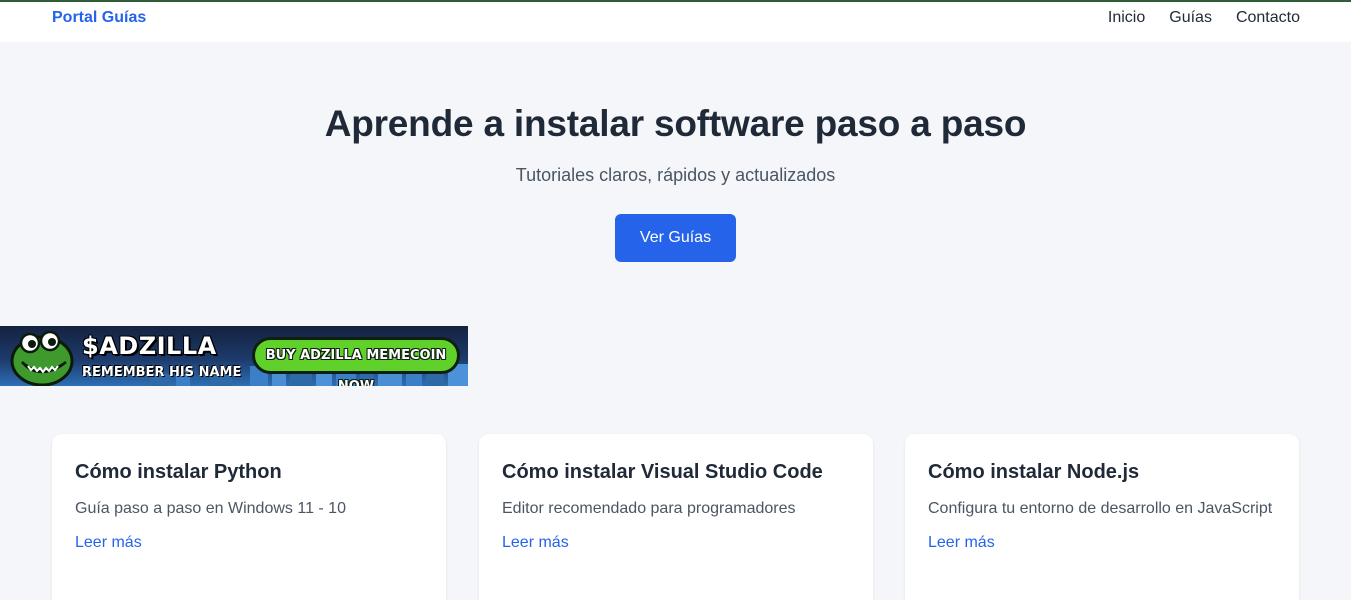 Image resolution: width=1351 pixels, height=600 pixels. Describe the element at coordinates (649, 508) in the screenshot. I see `card-description: Editor recomendado para programadores` at that location.